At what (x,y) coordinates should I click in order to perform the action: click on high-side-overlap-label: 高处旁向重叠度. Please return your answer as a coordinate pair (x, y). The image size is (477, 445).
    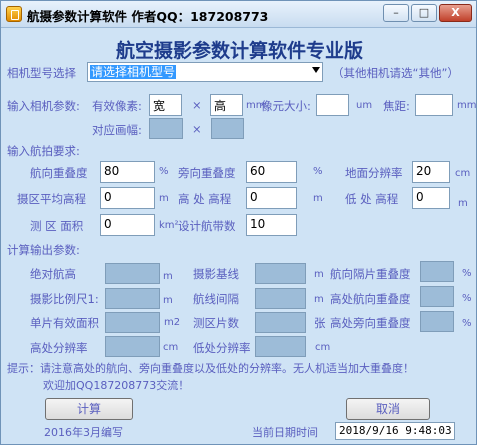
    Looking at the image, I should click on (370, 323).